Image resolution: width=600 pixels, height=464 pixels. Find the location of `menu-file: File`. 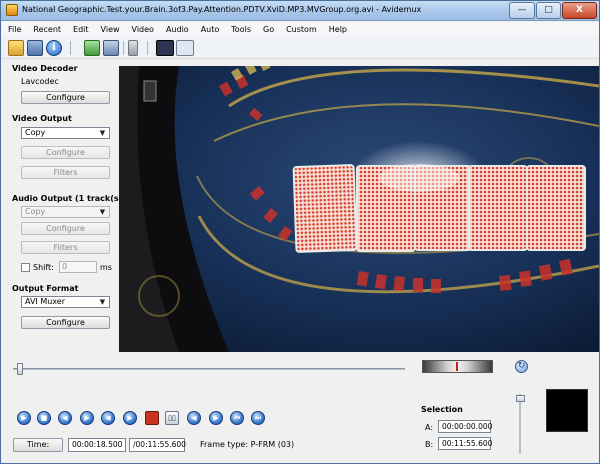

menu-file: File is located at coordinates (14, 29).